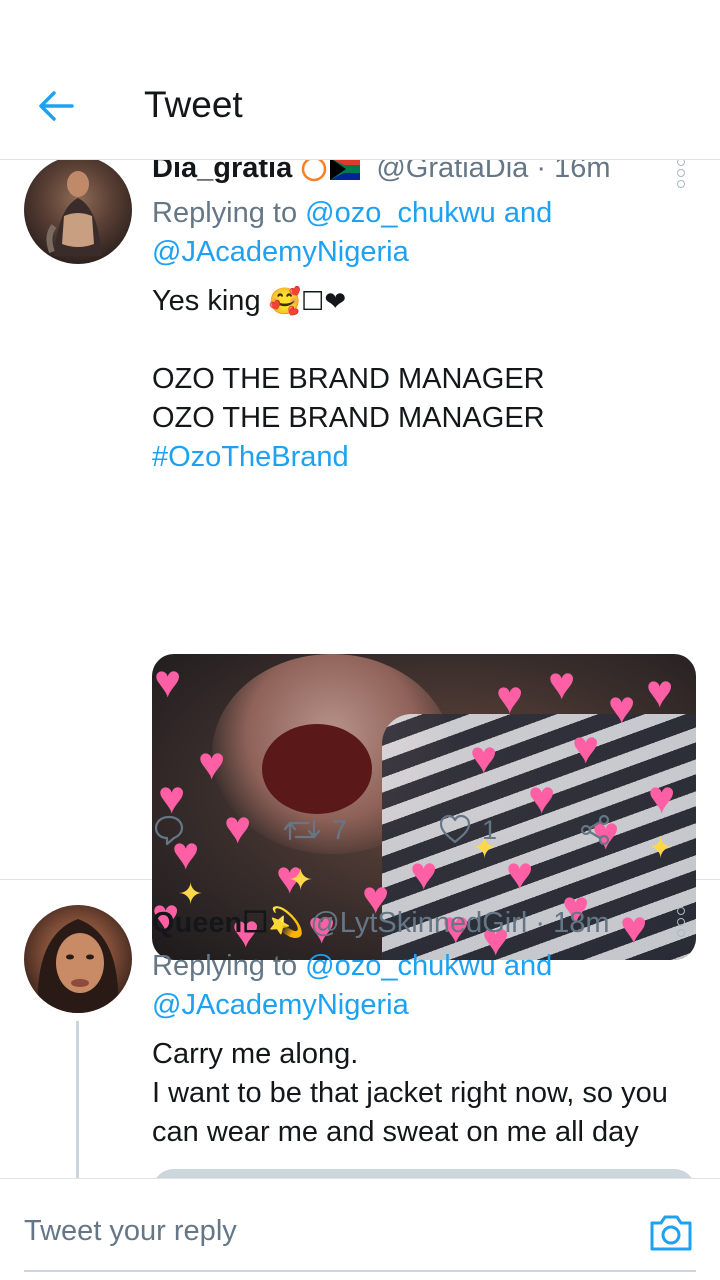 The height and width of the screenshot is (1280, 720). Describe the element at coordinates (569, 172) in the screenshot. I see `tweet-time: · 16m` at that location.